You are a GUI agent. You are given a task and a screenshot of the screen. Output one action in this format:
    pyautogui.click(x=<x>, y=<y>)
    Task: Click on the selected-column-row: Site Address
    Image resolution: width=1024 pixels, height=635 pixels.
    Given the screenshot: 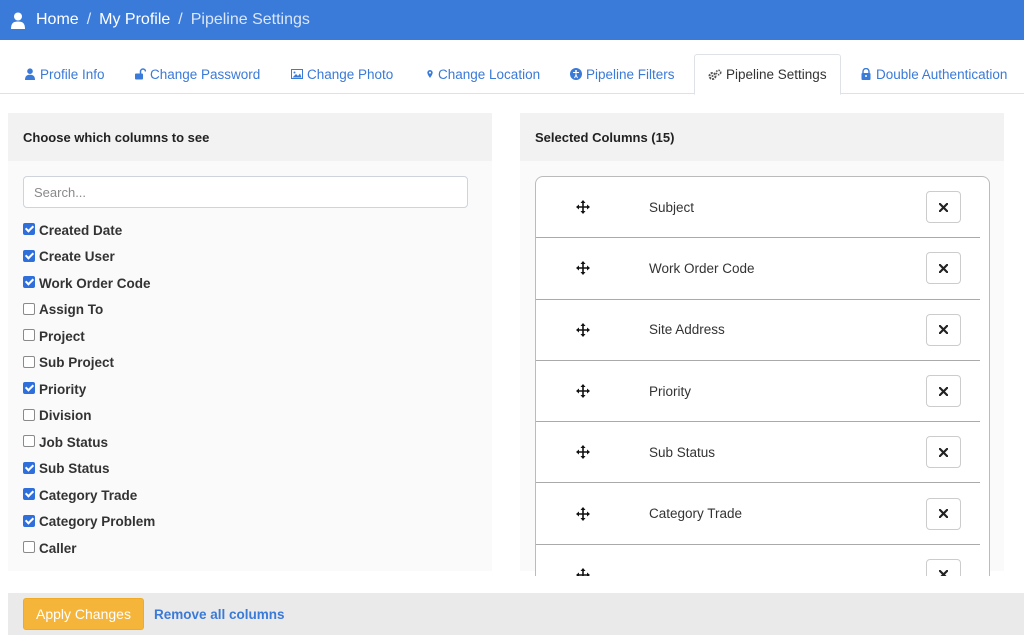 What is the action you would take?
    pyautogui.click(x=758, y=330)
    